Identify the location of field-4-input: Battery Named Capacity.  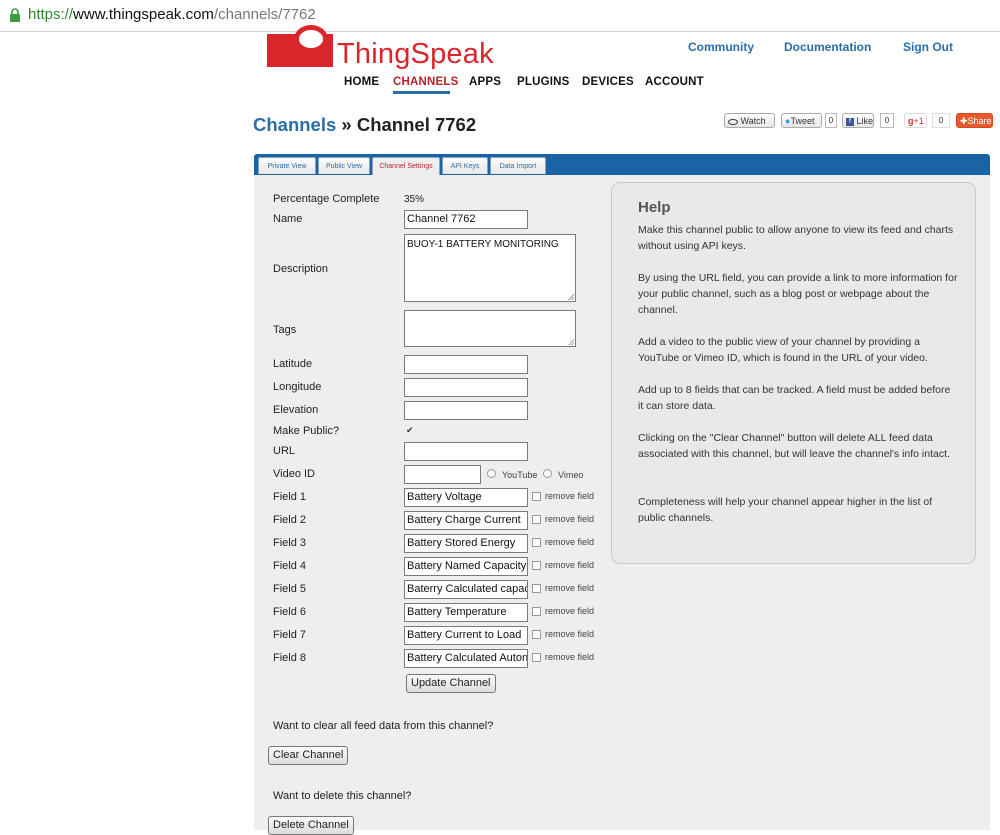
(466, 566).